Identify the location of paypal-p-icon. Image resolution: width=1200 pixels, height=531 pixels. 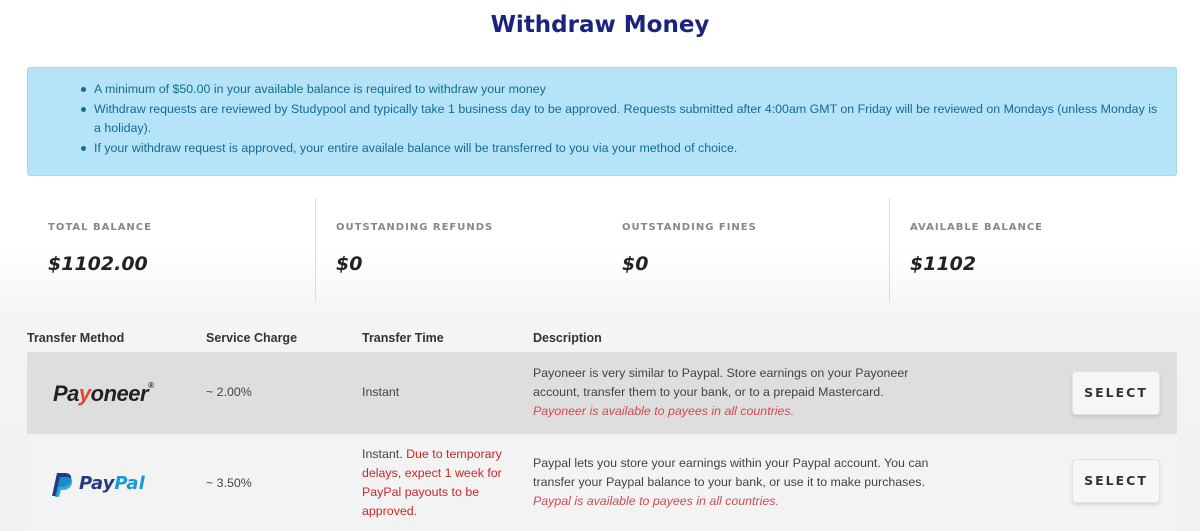
(62, 485).